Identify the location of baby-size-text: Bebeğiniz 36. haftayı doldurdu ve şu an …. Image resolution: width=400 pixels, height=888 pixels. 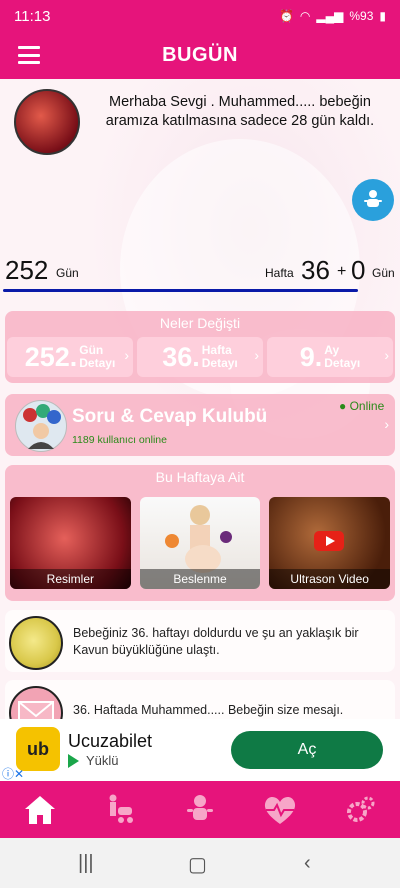
(216, 641).